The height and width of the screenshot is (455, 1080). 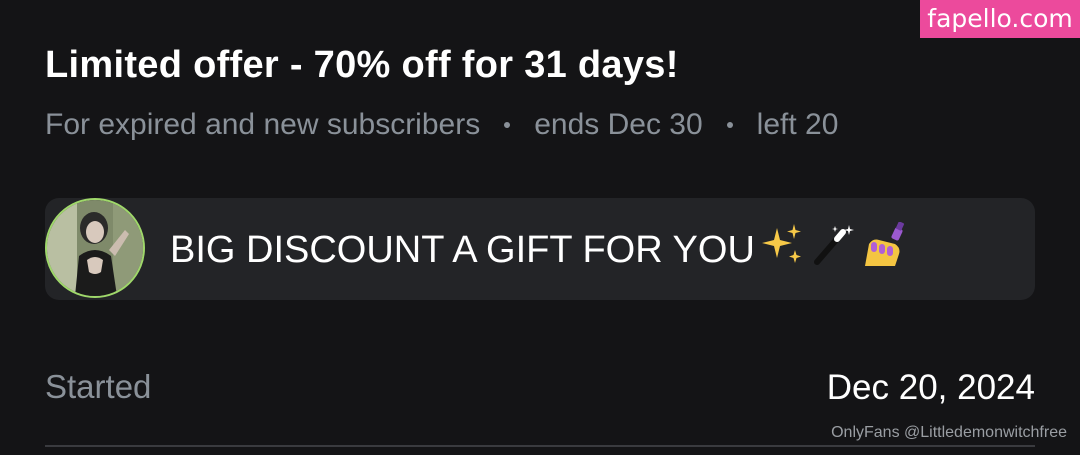 I want to click on avatar, so click(x=95, y=248).